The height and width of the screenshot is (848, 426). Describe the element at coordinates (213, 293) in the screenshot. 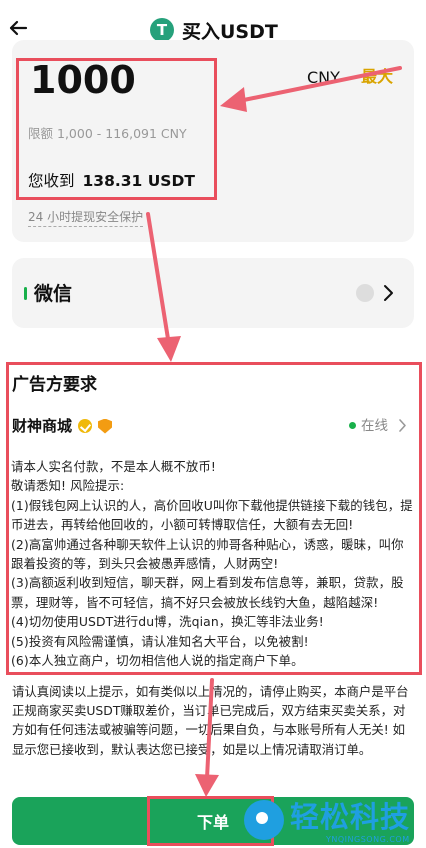

I see `payment-method-selector` at that location.